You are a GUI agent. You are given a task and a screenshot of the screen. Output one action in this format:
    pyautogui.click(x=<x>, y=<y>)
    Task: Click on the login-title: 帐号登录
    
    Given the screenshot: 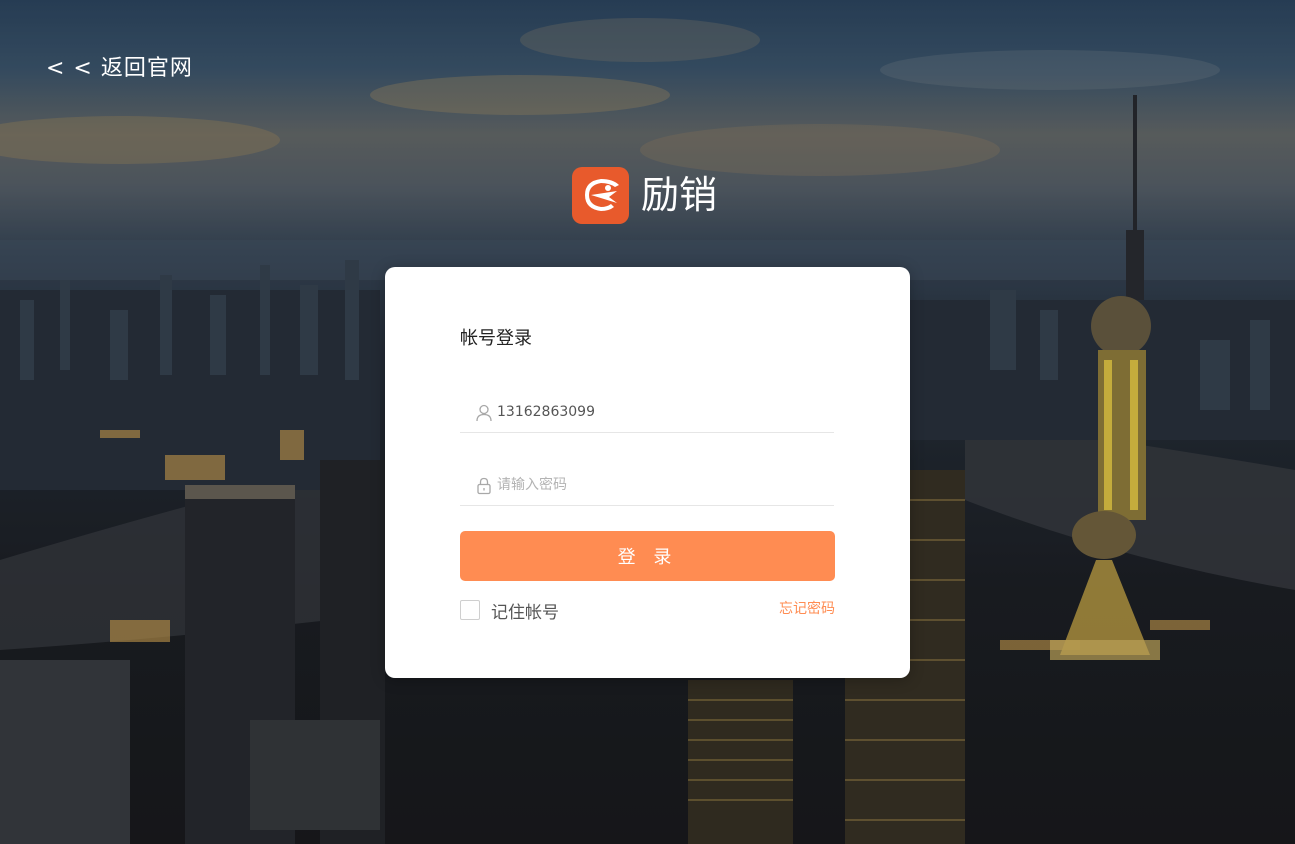 What is the action you would take?
    pyautogui.click(x=496, y=338)
    